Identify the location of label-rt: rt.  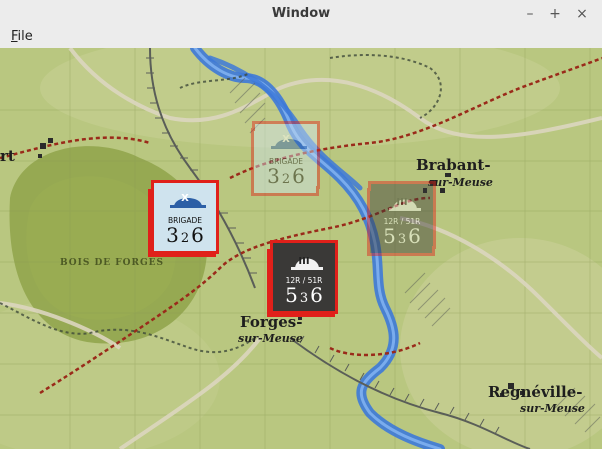
(7, 156).